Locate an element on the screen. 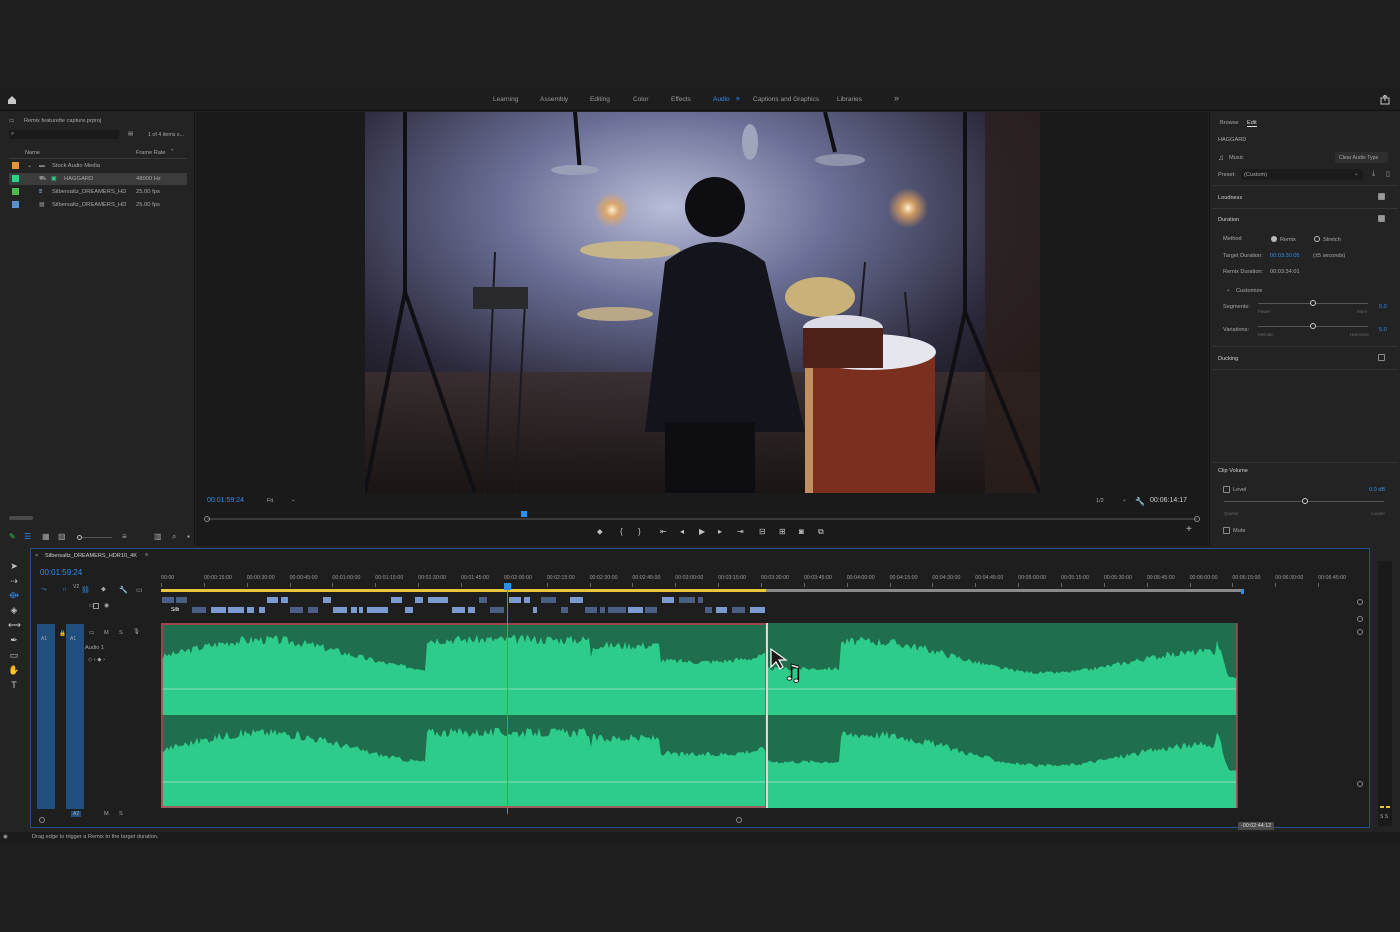  tab-audio: Audio is located at coordinates (721, 99).